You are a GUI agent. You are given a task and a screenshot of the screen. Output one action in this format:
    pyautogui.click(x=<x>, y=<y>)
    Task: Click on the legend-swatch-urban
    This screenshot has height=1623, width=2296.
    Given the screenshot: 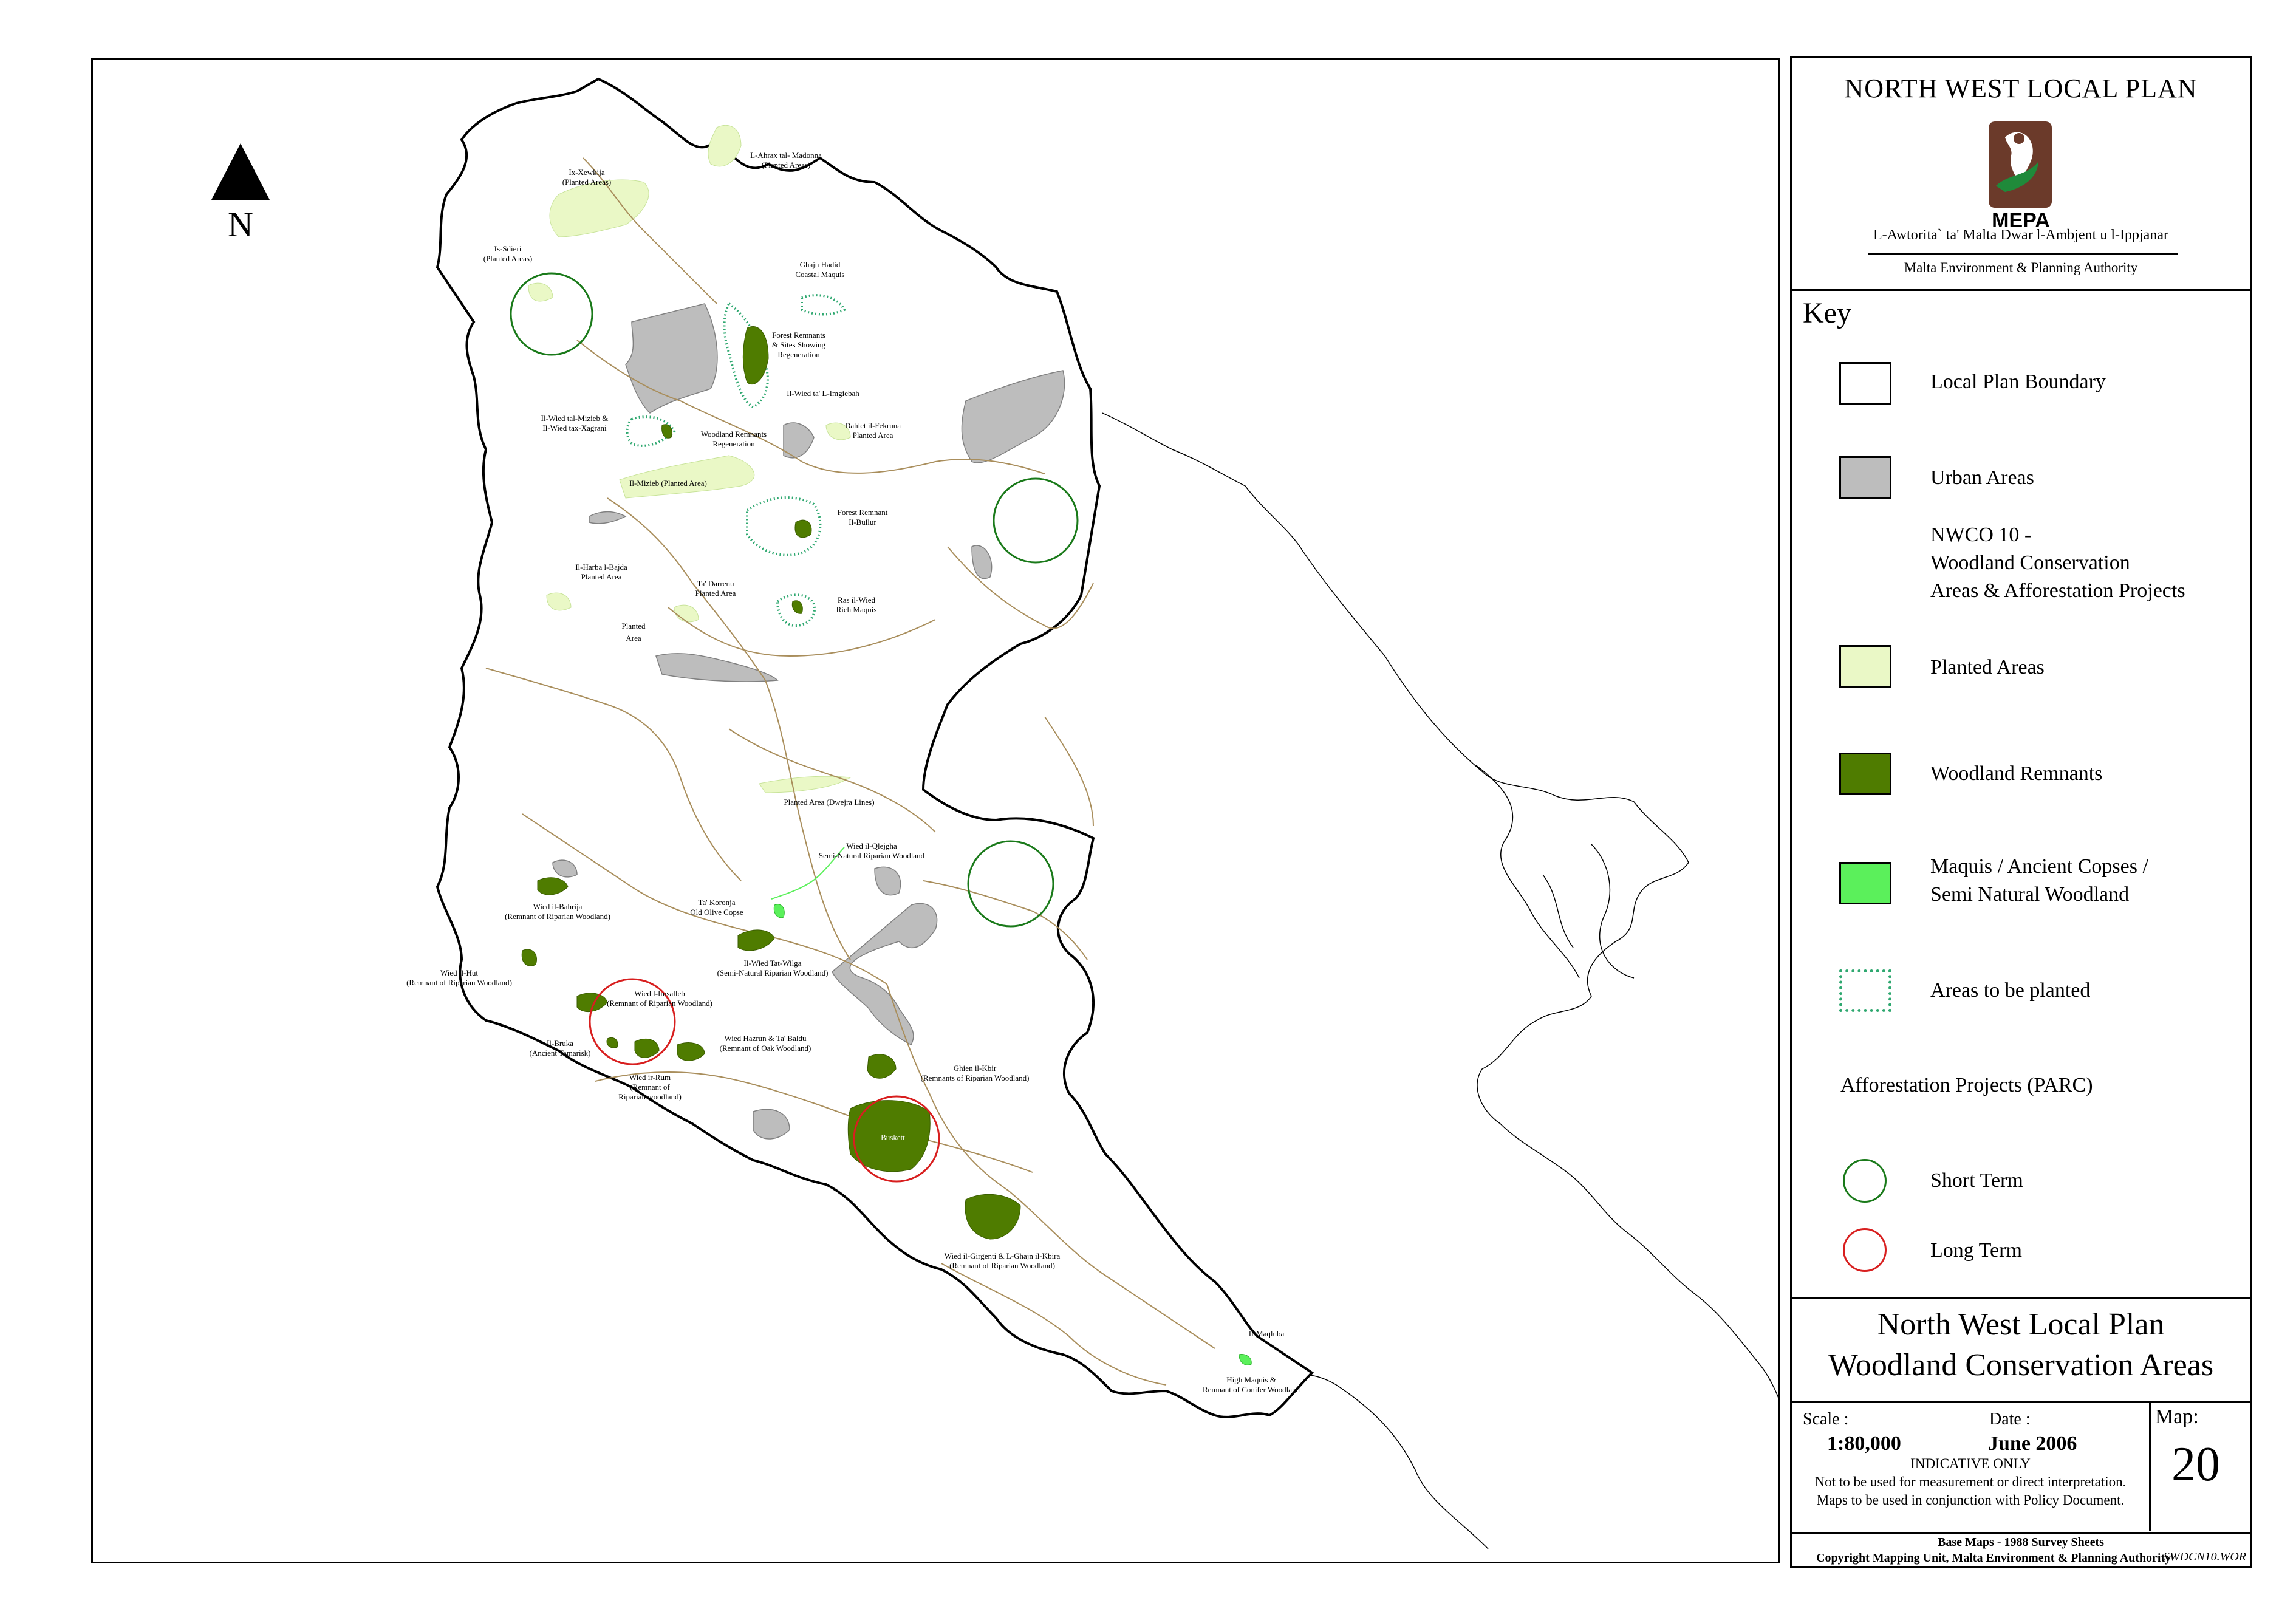 What is the action you would take?
    pyautogui.click(x=1865, y=477)
    